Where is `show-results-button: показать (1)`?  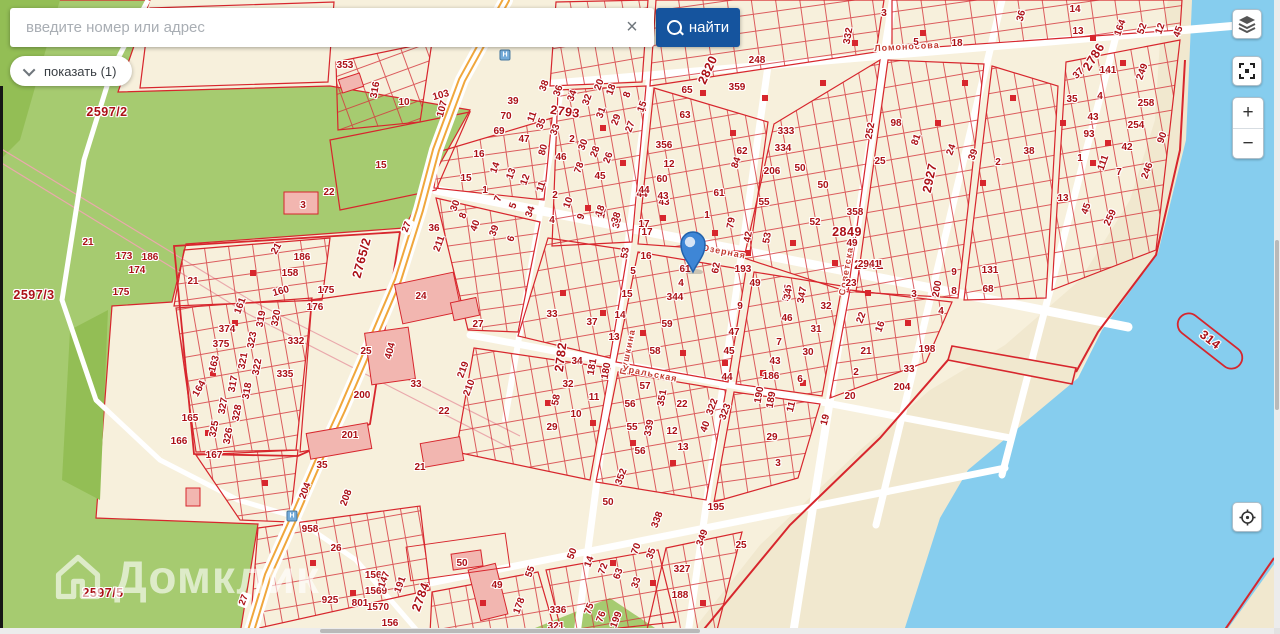
show-results-button: показать (1) is located at coordinates (71, 71).